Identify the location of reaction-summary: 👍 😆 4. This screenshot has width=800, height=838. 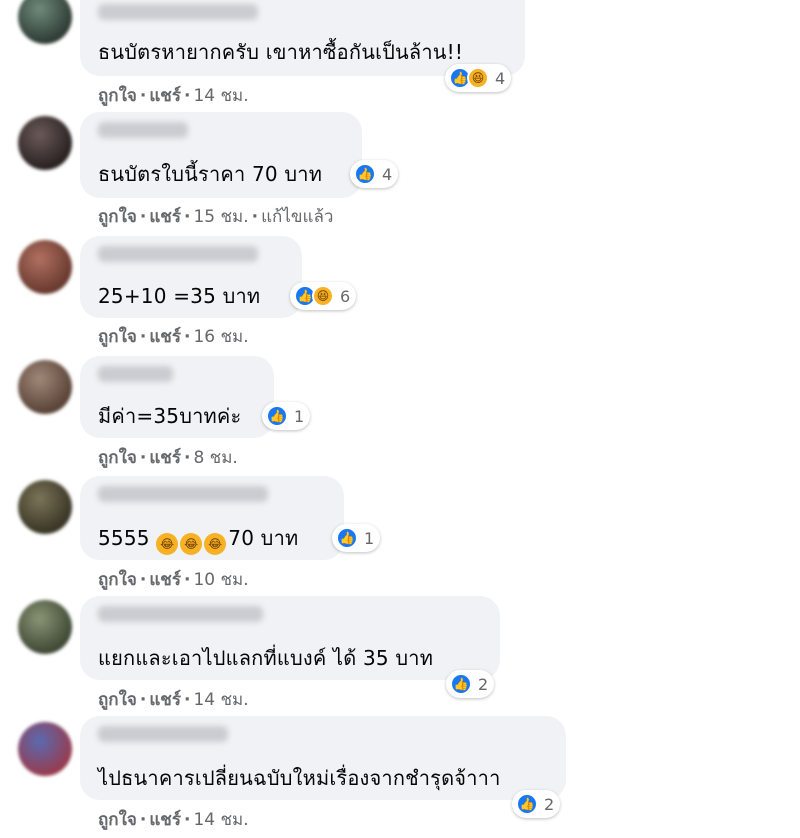
(478, 78).